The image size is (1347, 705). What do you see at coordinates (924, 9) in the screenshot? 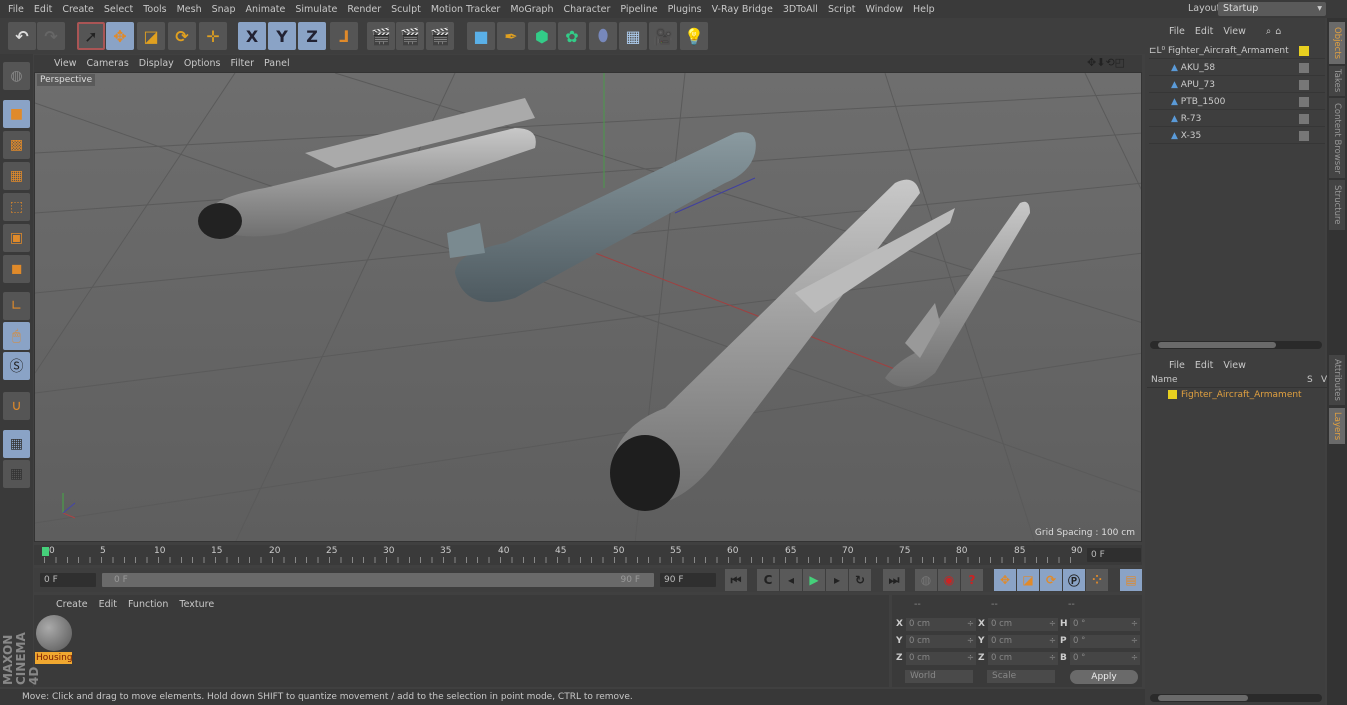
I see `menu-help: Help` at bounding box center [924, 9].